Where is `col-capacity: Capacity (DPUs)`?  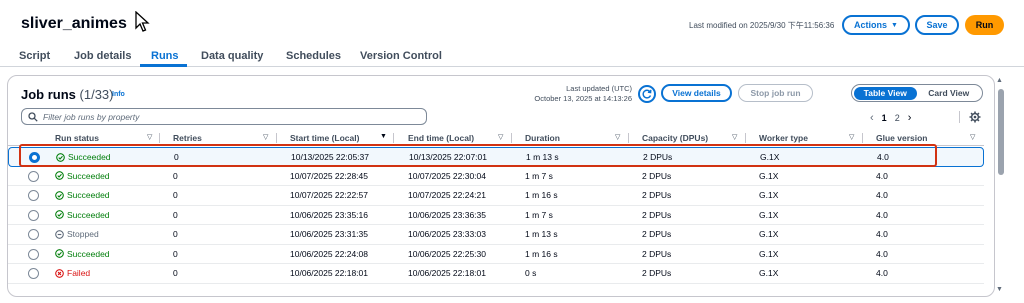
col-capacity: Capacity (DPUs) is located at coordinates (675, 138).